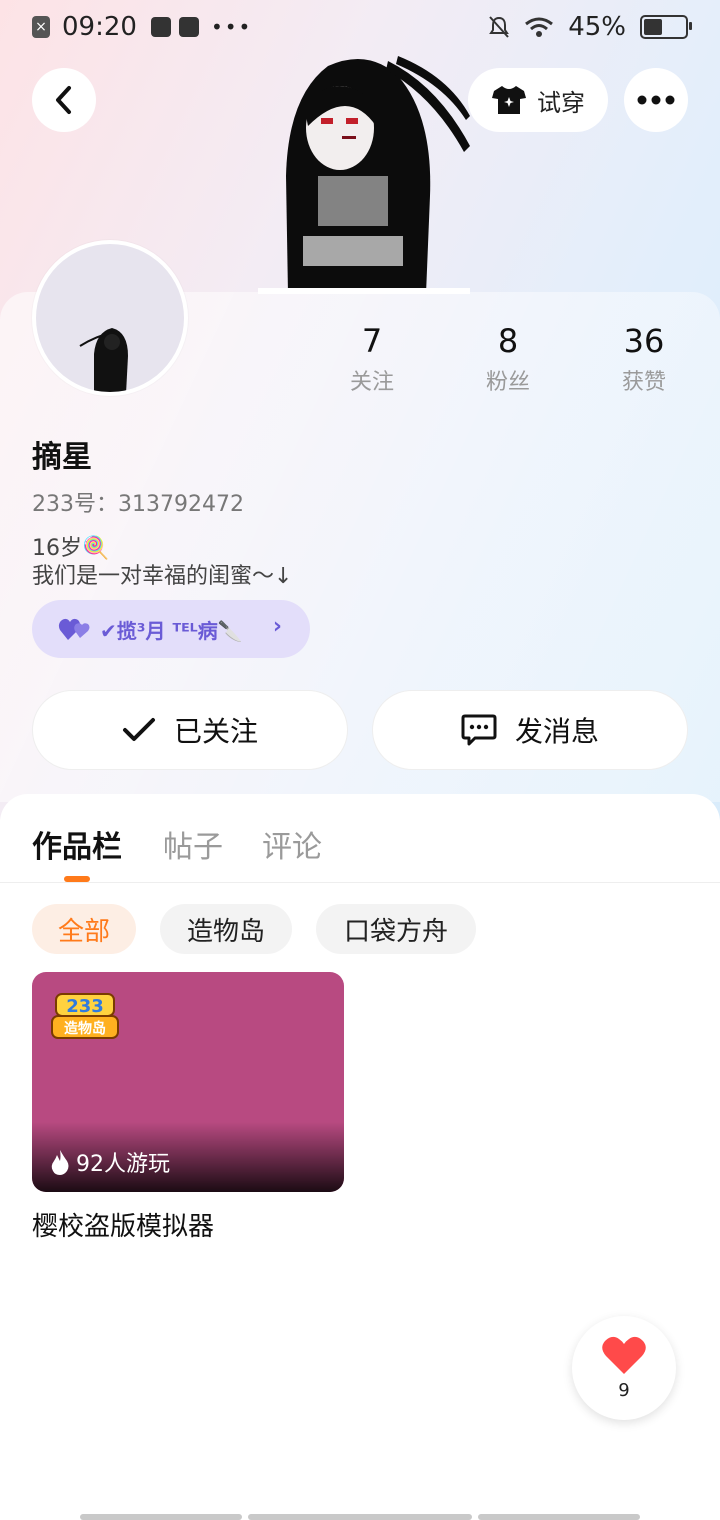 This screenshot has height=1520, width=720. I want to click on stat-fans-count: 8, so click(508, 341).